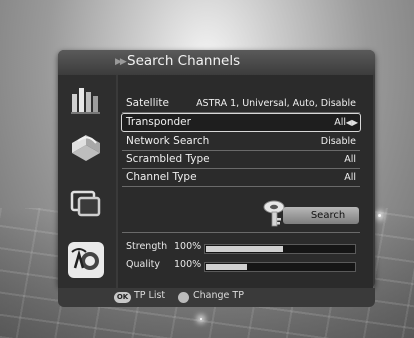 Image resolution: width=414 pixels, height=338 pixels. I want to click on left-right-arrow-icon: ◀▶, so click(352, 122).